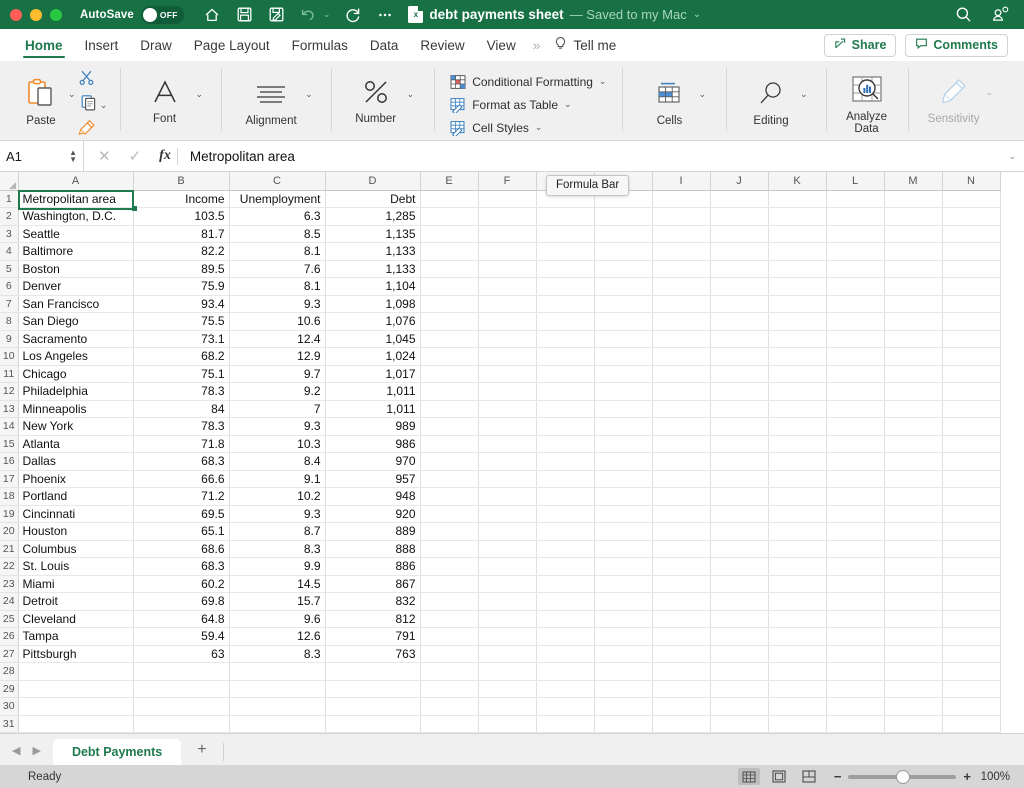 This screenshot has width=1024, height=788. What do you see at coordinates (507, 251) in the screenshot?
I see `cell-F4` at bounding box center [507, 251].